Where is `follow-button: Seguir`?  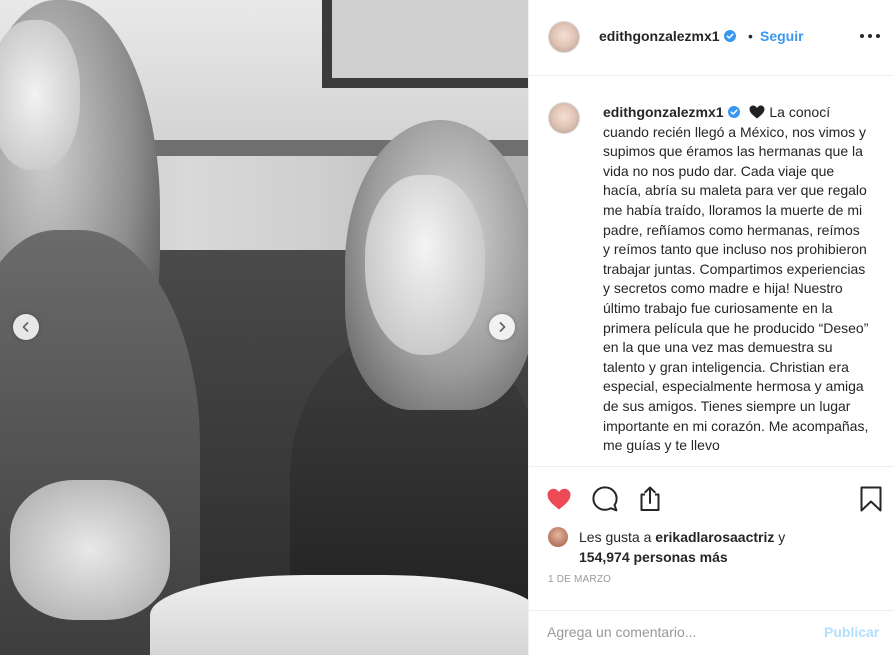
follow-button: Seguir is located at coordinates (782, 36).